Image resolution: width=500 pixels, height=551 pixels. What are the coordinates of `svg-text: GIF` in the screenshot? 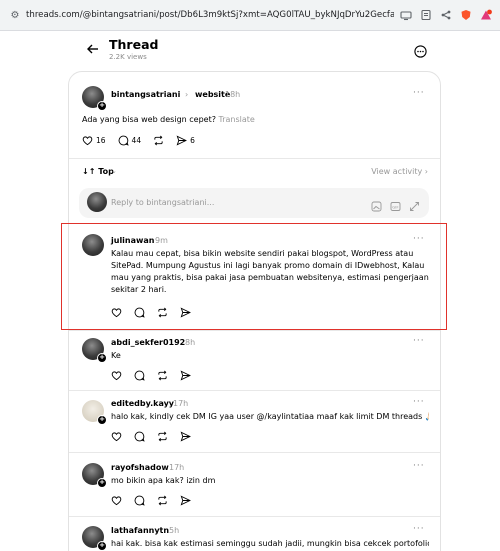 It's located at (395, 207).